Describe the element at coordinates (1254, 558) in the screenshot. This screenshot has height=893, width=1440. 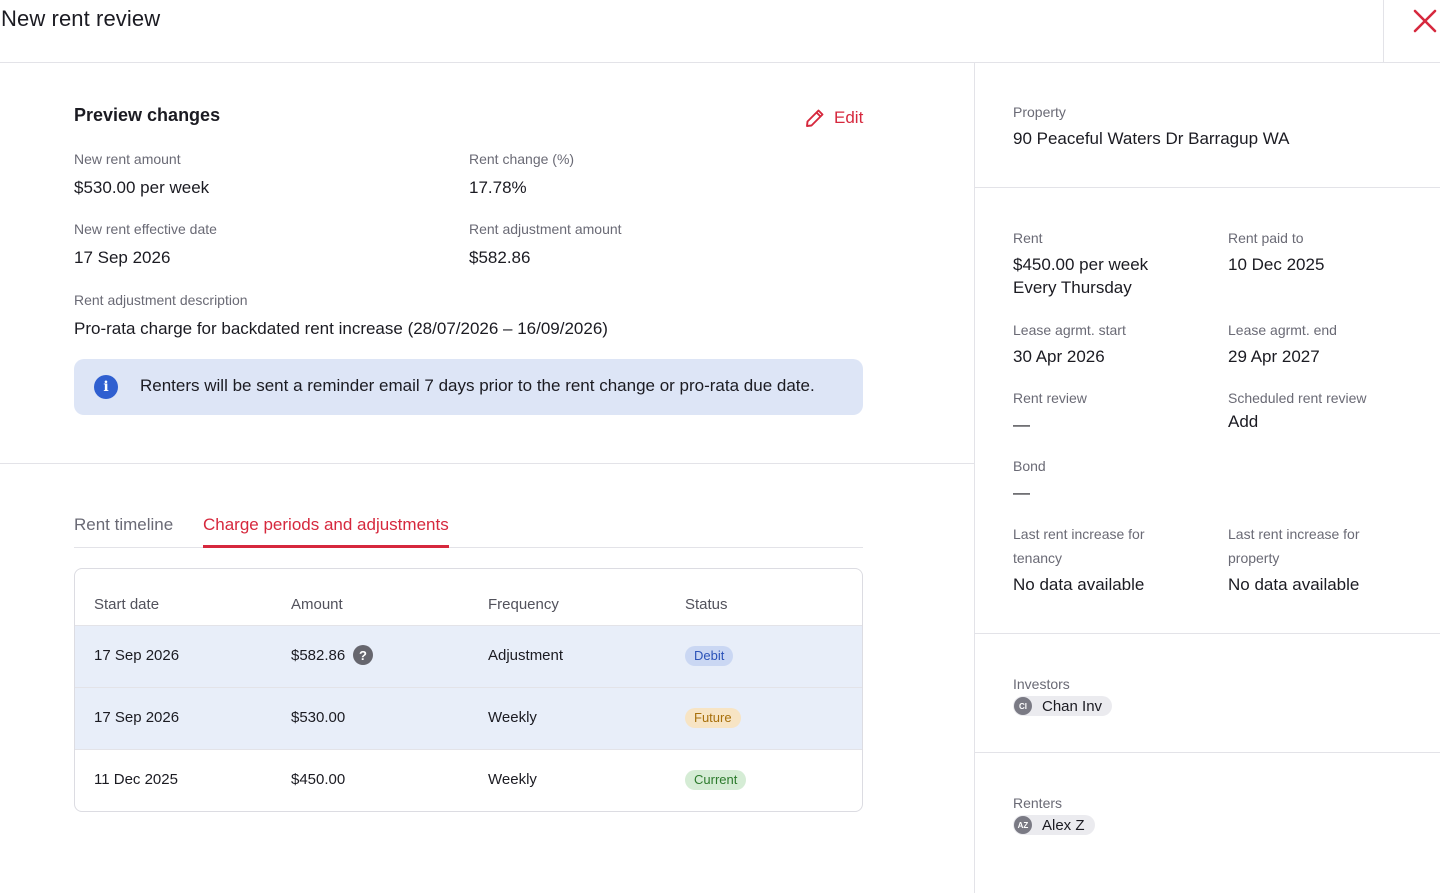
I see `last-increase-property-label-line2: property` at that location.